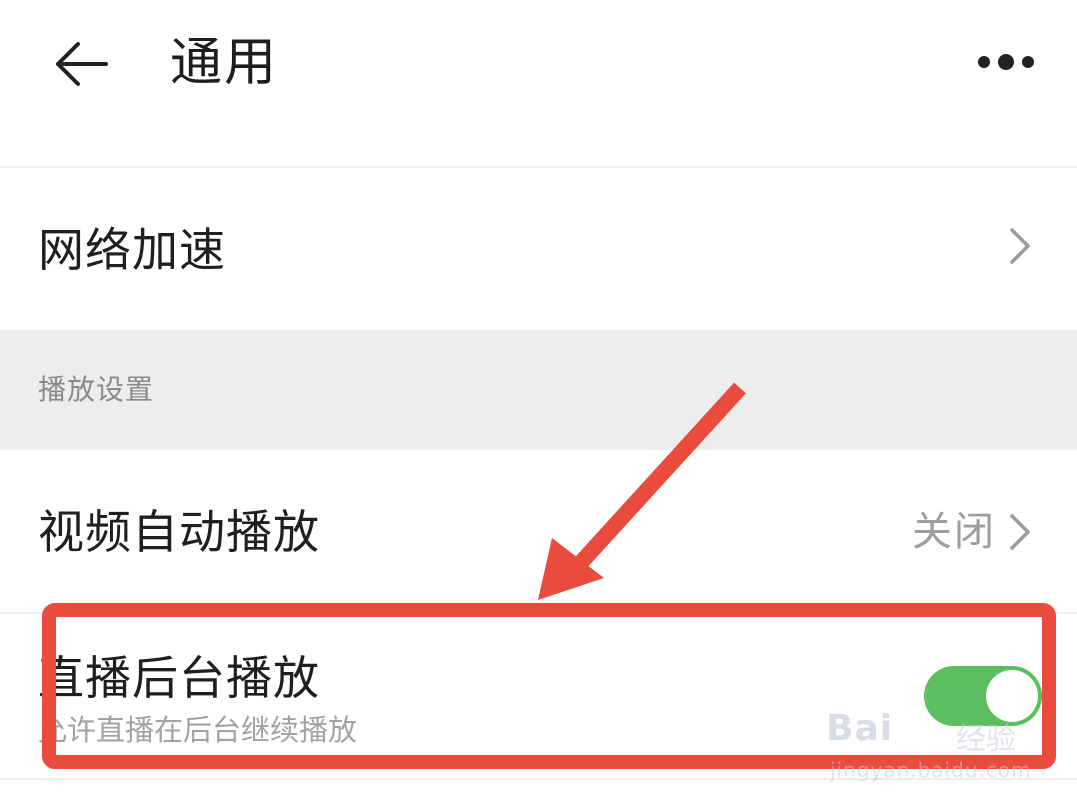  What do you see at coordinates (931, 770) in the screenshot?
I see `watermark-url: jingyan.baidu.com` at bounding box center [931, 770].